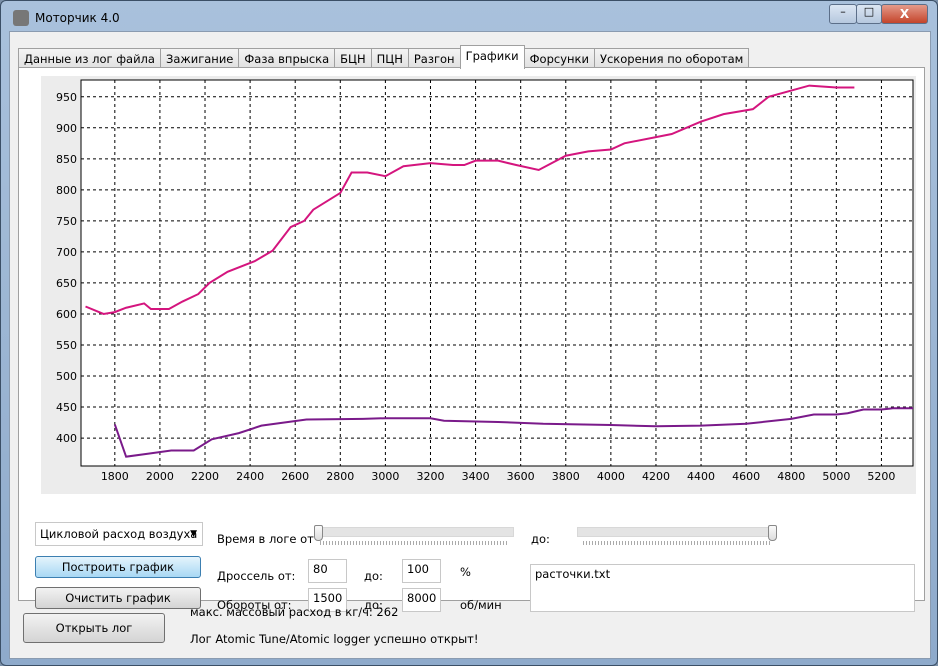 This screenshot has width=938, height=666. I want to click on x-tick-label: 4000, so click(611, 476).